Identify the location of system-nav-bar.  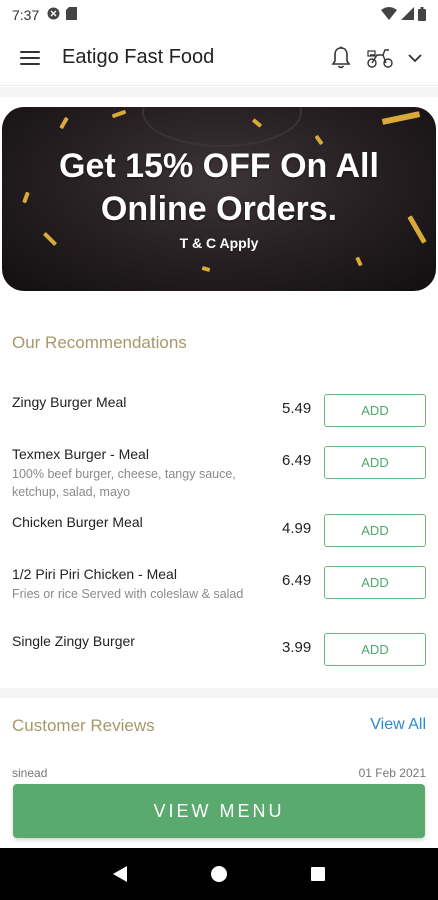
(219, 874).